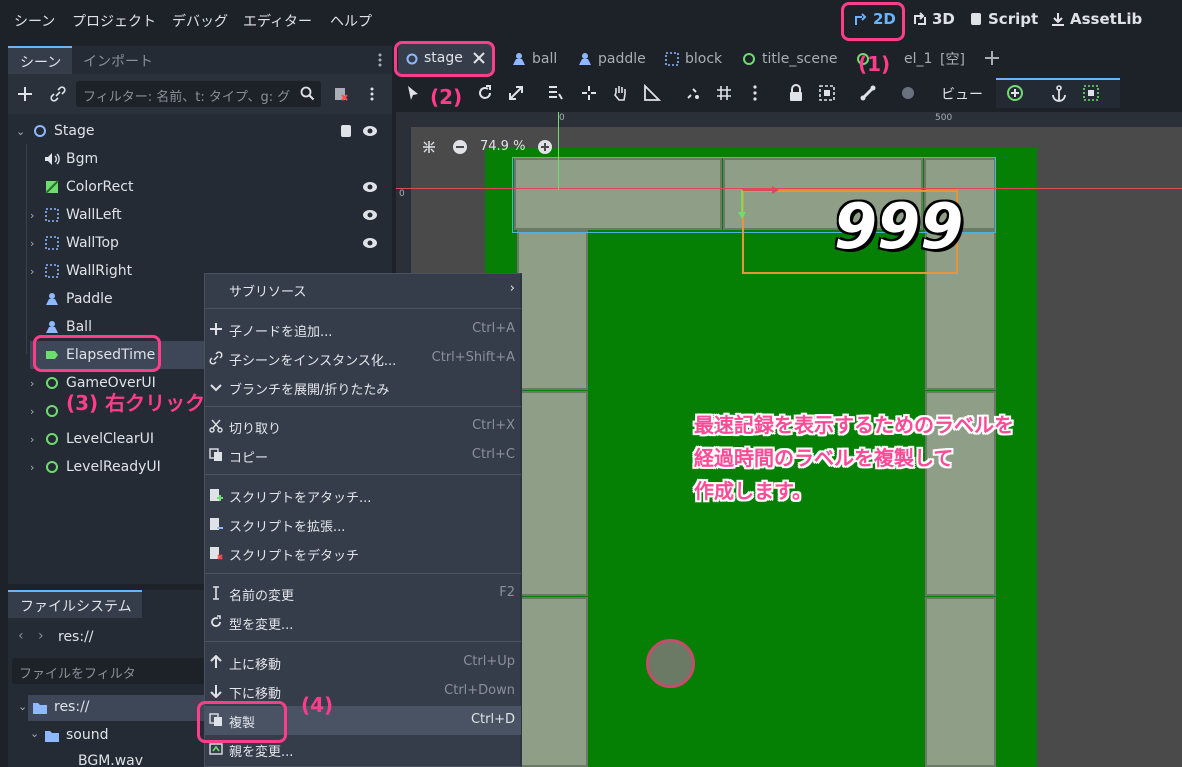  What do you see at coordinates (346, 131) in the screenshot?
I see `script-attached-icon` at bounding box center [346, 131].